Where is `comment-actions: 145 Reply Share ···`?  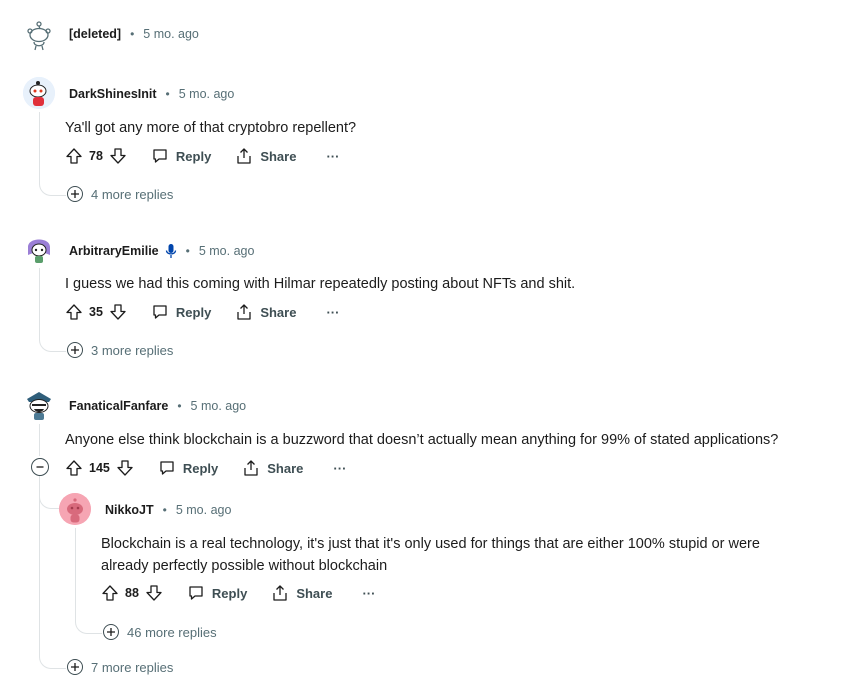
comment-actions: 145 Reply Share ··· is located at coordinates (205, 468).